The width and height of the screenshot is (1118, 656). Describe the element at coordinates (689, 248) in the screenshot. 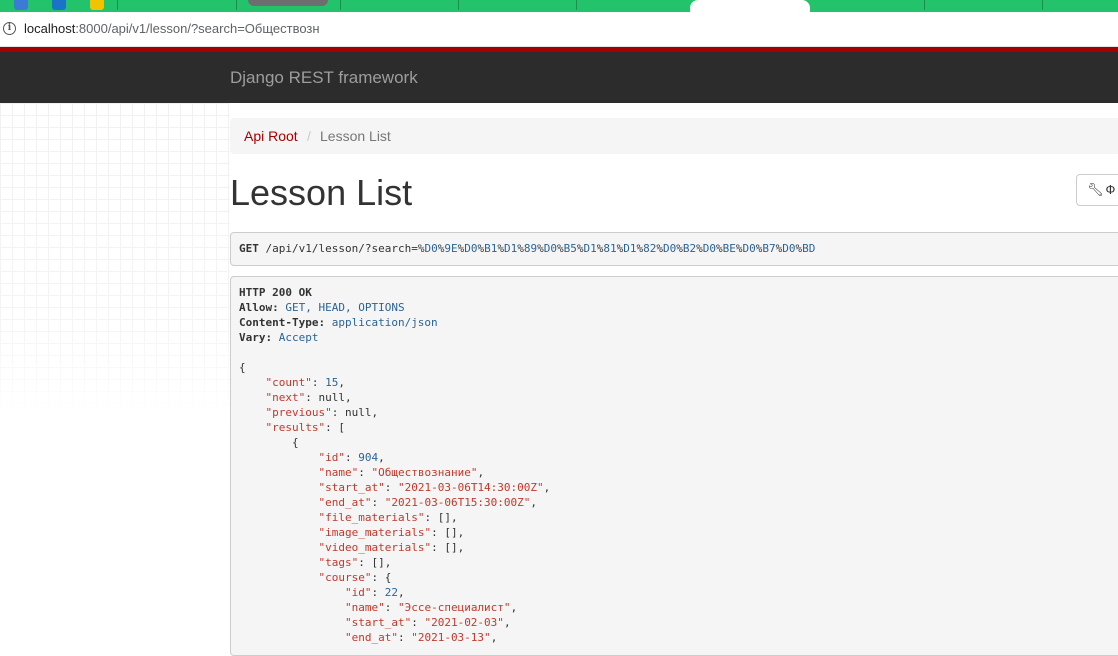

I see `encoded-byte: B2` at that location.